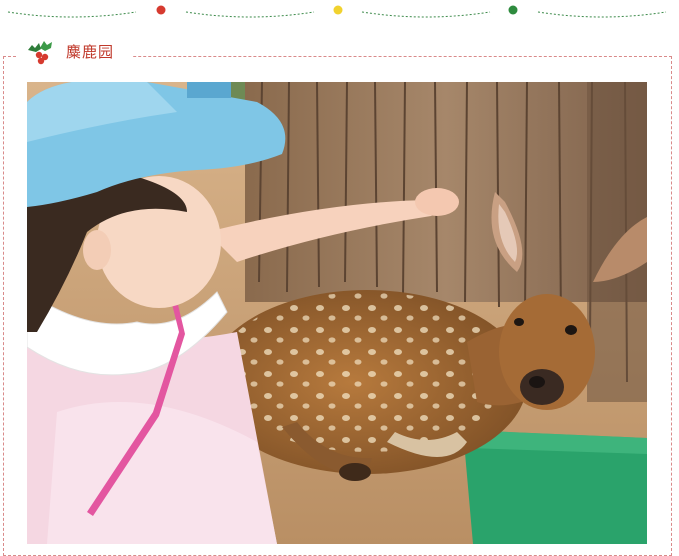  I want to click on top-garland-decoration, so click(337, 11).